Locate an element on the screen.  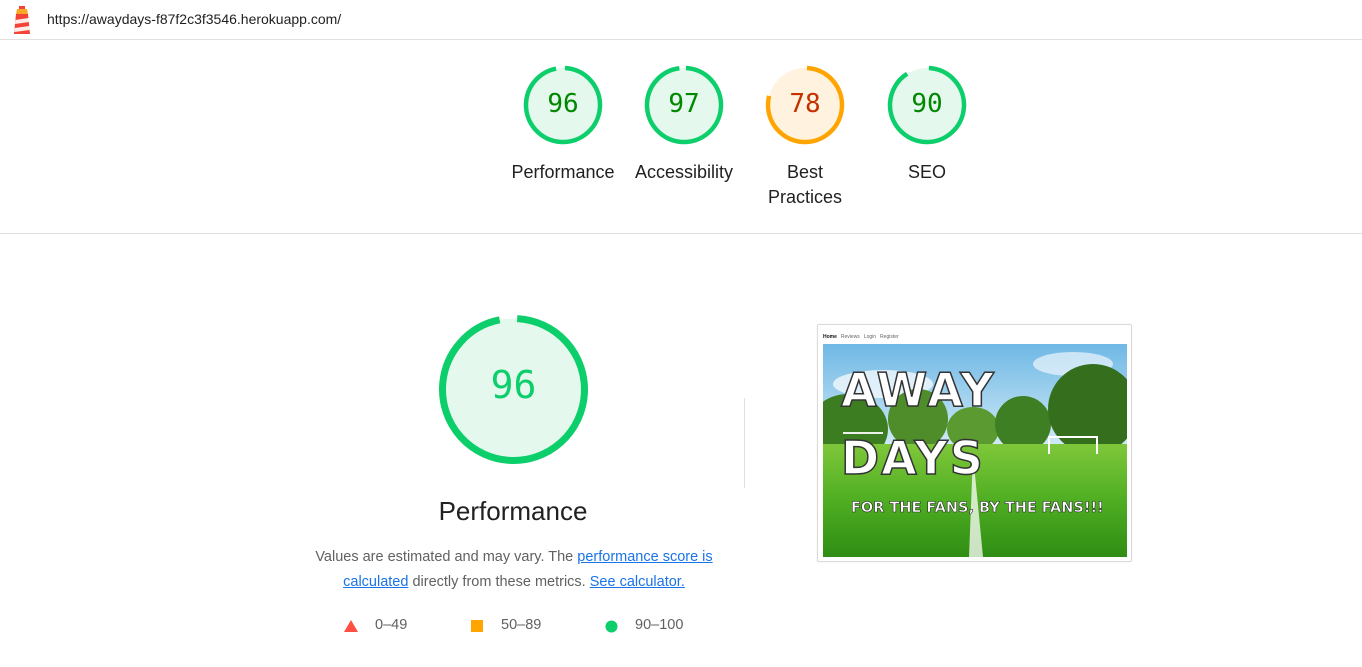
gauge-score: 96 is located at coordinates (563, 104).